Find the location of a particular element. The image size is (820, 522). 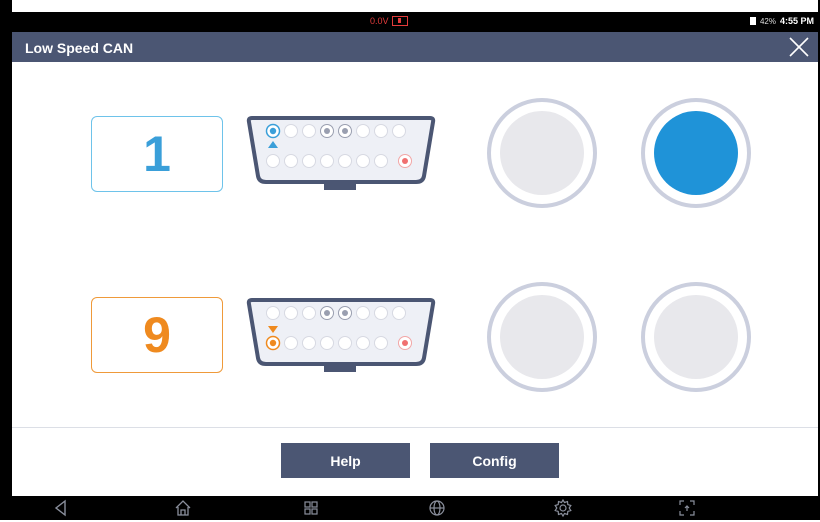

pin-number-box-9: 9 is located at coordinates (157, 335).